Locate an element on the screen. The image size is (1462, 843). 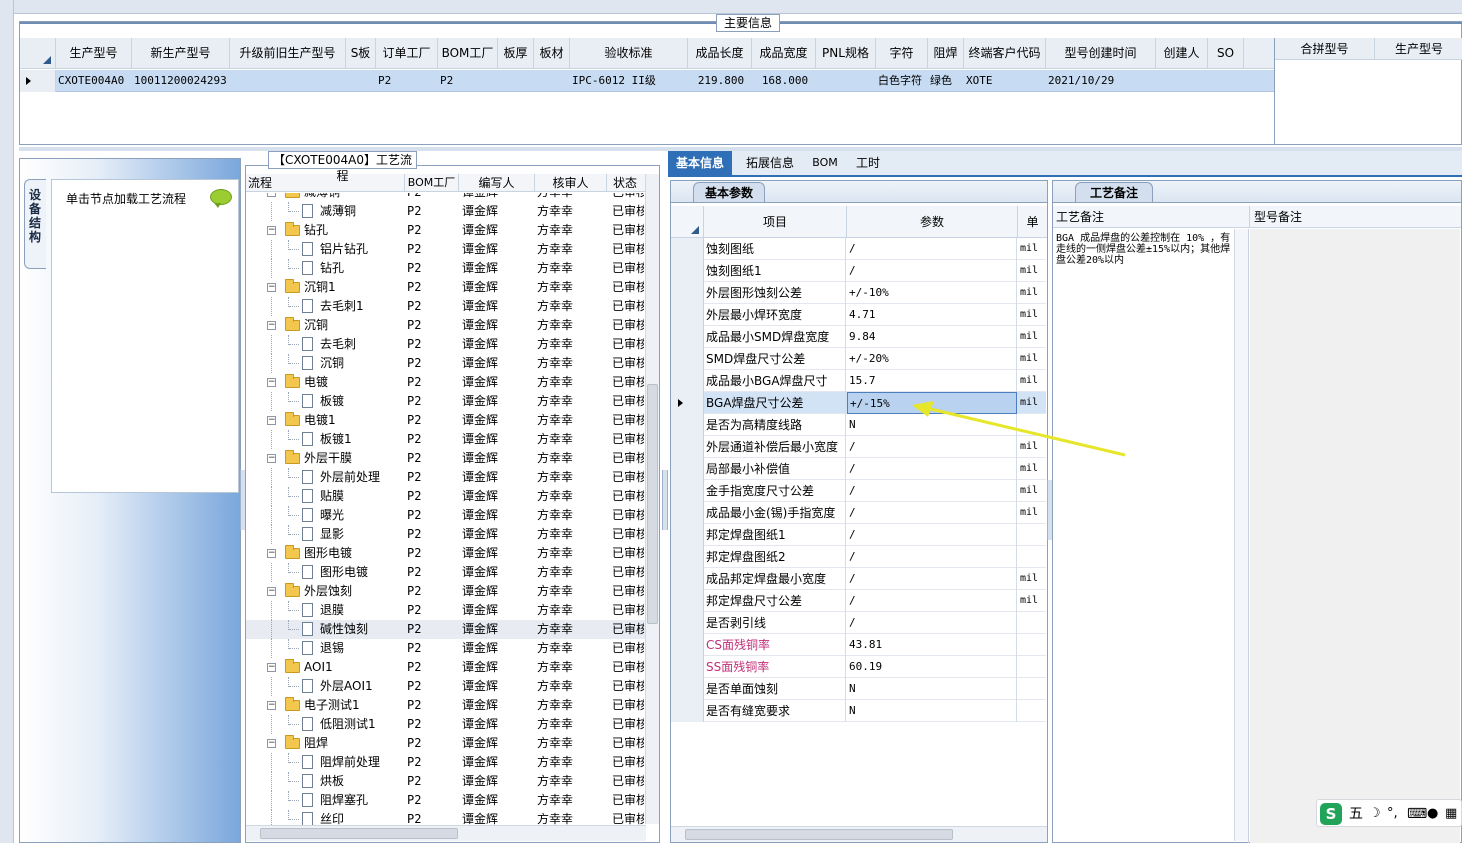
main-col-header: 验收标准 is located at coordinates (629, 53).